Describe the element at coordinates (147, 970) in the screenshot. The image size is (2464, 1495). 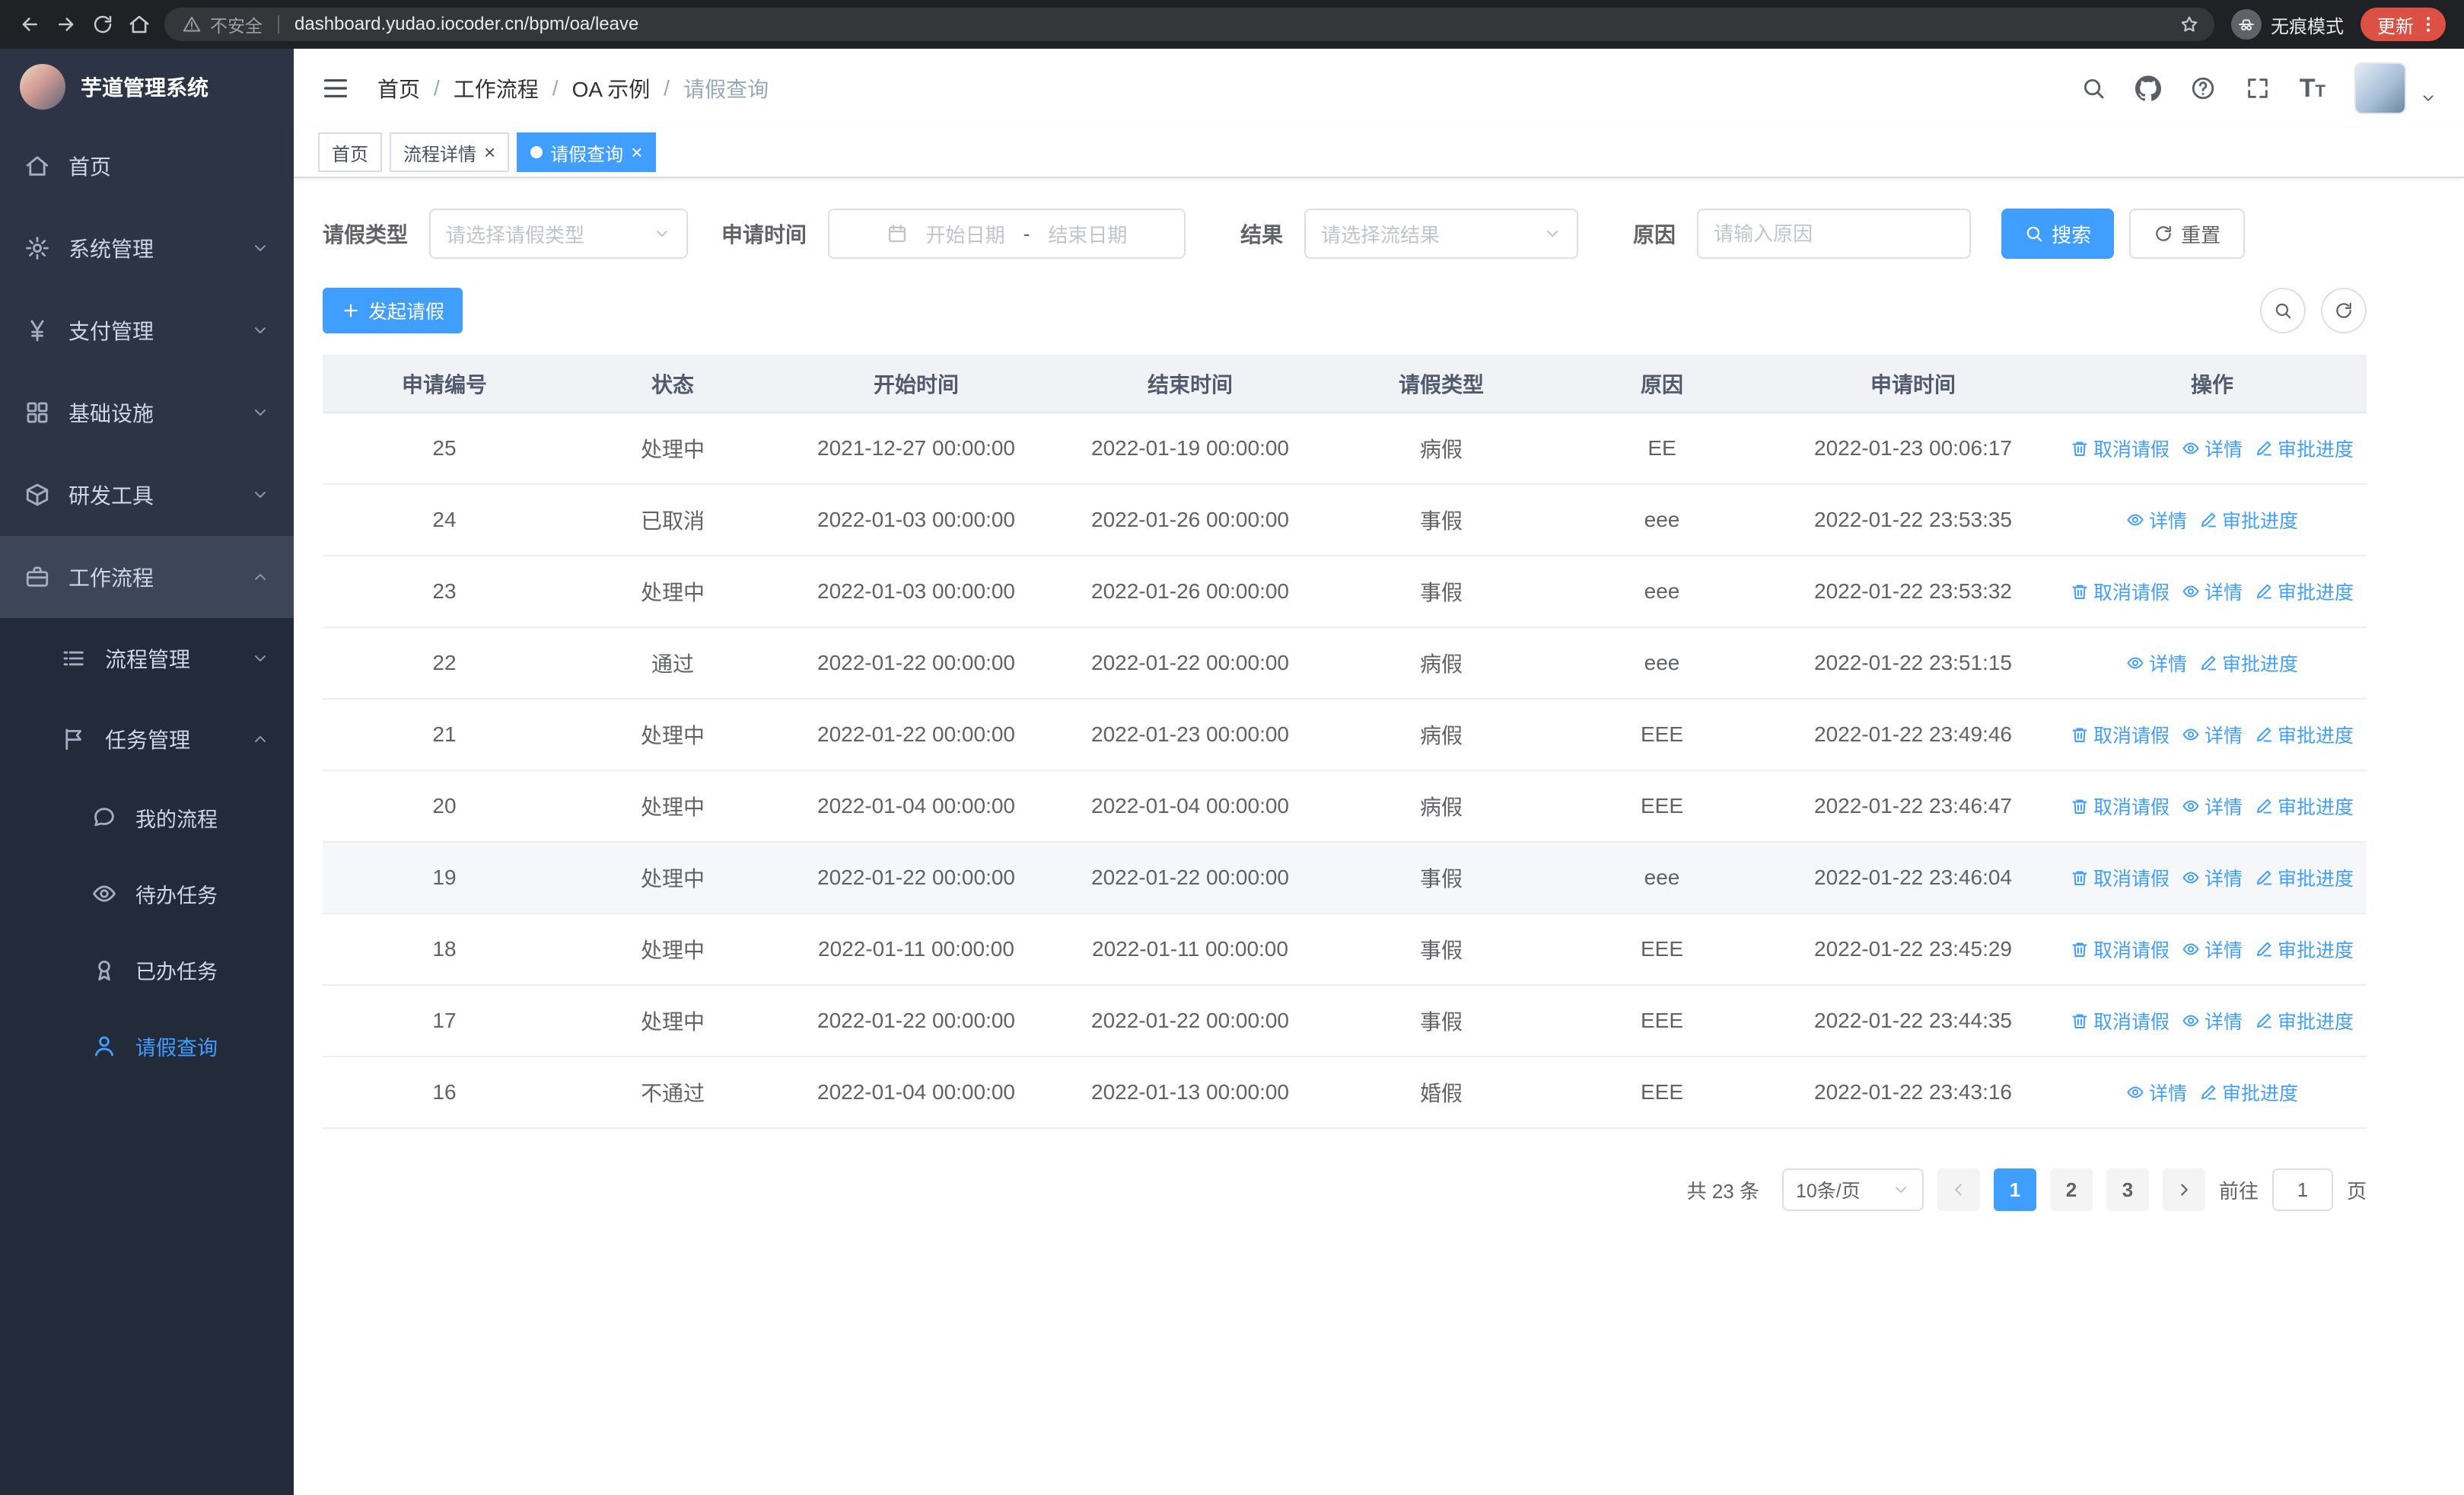
I see `sidebar-item-done-tasks: 已办任务` at that location.